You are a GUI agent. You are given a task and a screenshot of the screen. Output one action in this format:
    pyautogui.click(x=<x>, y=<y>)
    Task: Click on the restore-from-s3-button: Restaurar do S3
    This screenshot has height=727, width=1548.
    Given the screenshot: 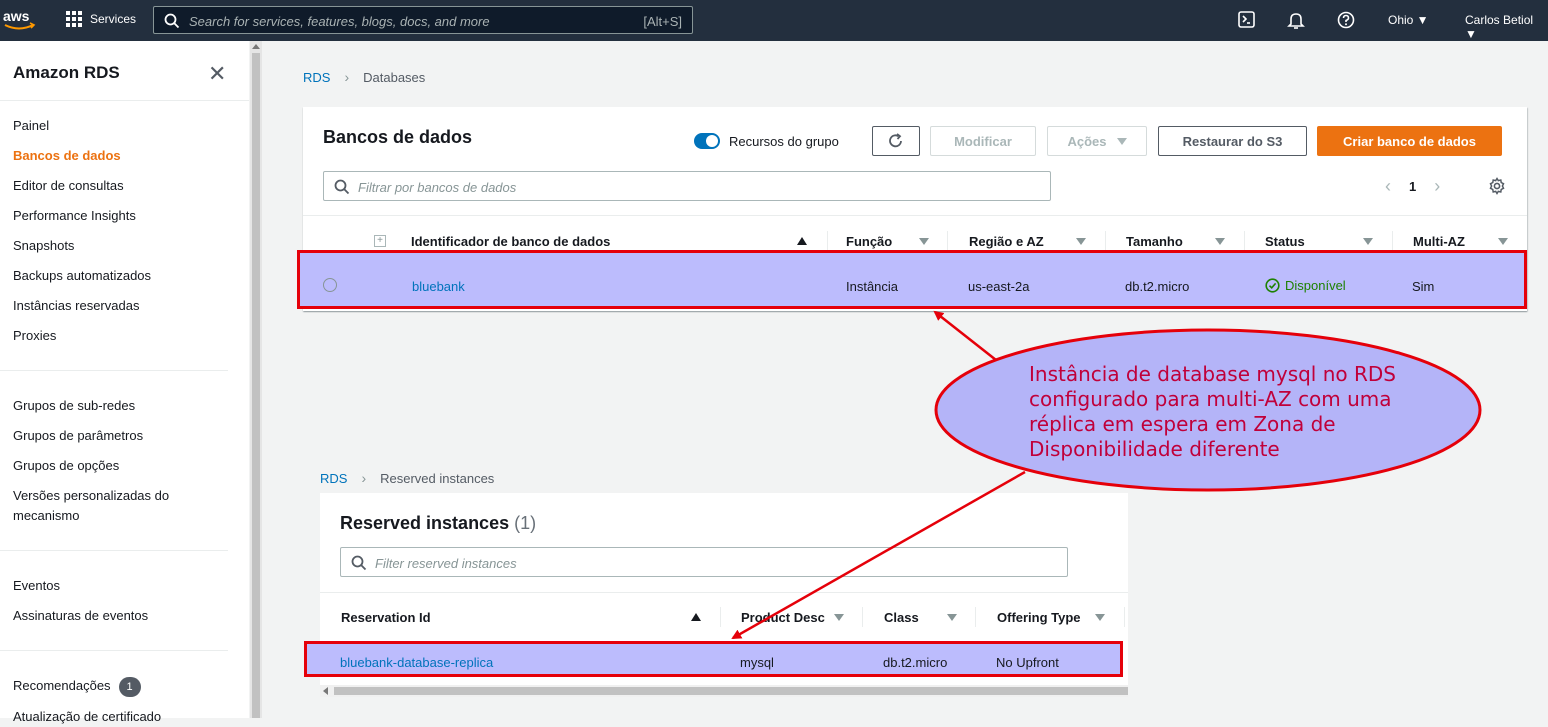 What is the action you would take?
    pyautogui.click(x=1232, y=141)
    